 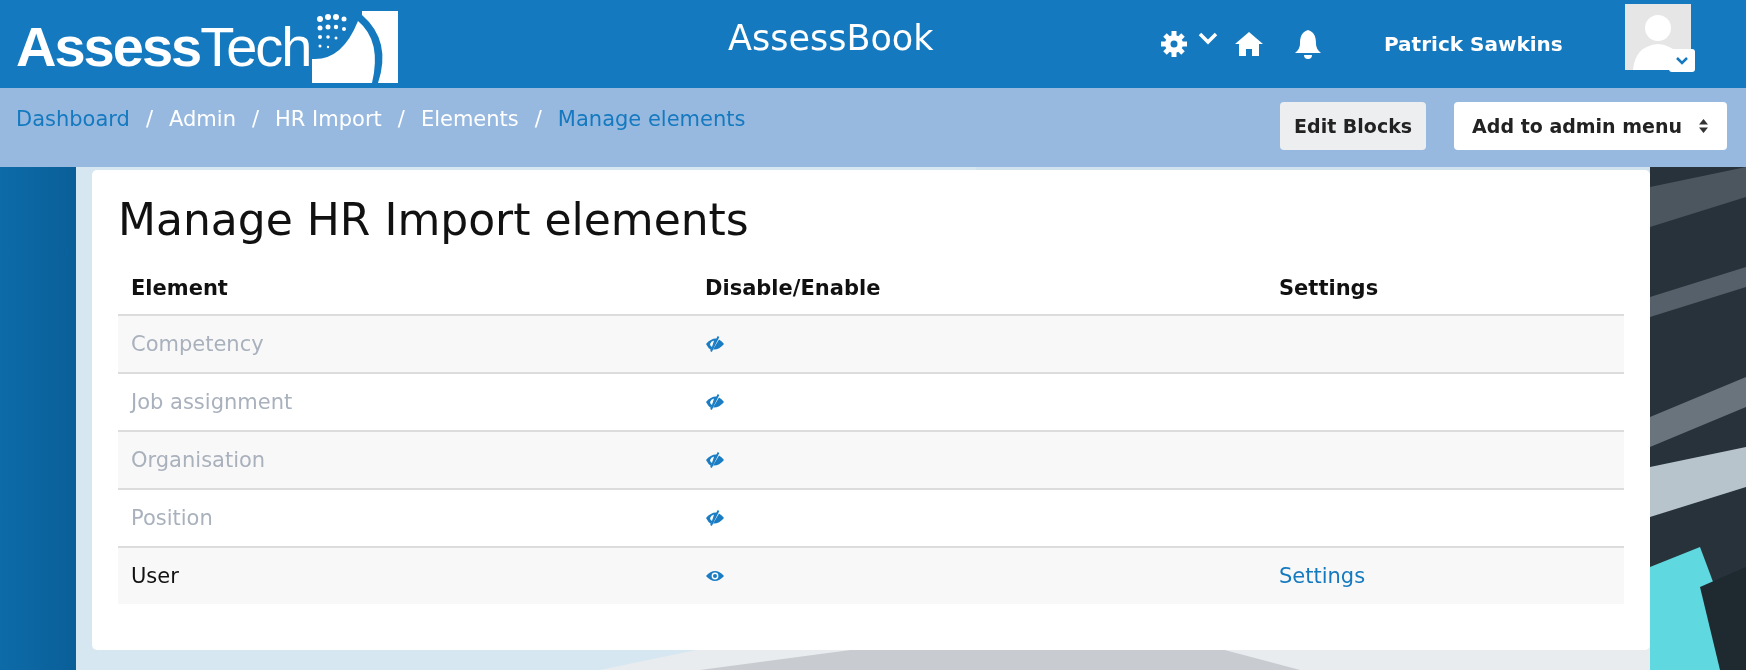 What do you see at coordinates (1703, 126) in the screenshot?
I see `sort-caret-icon` at bounding box center [1703, 126].